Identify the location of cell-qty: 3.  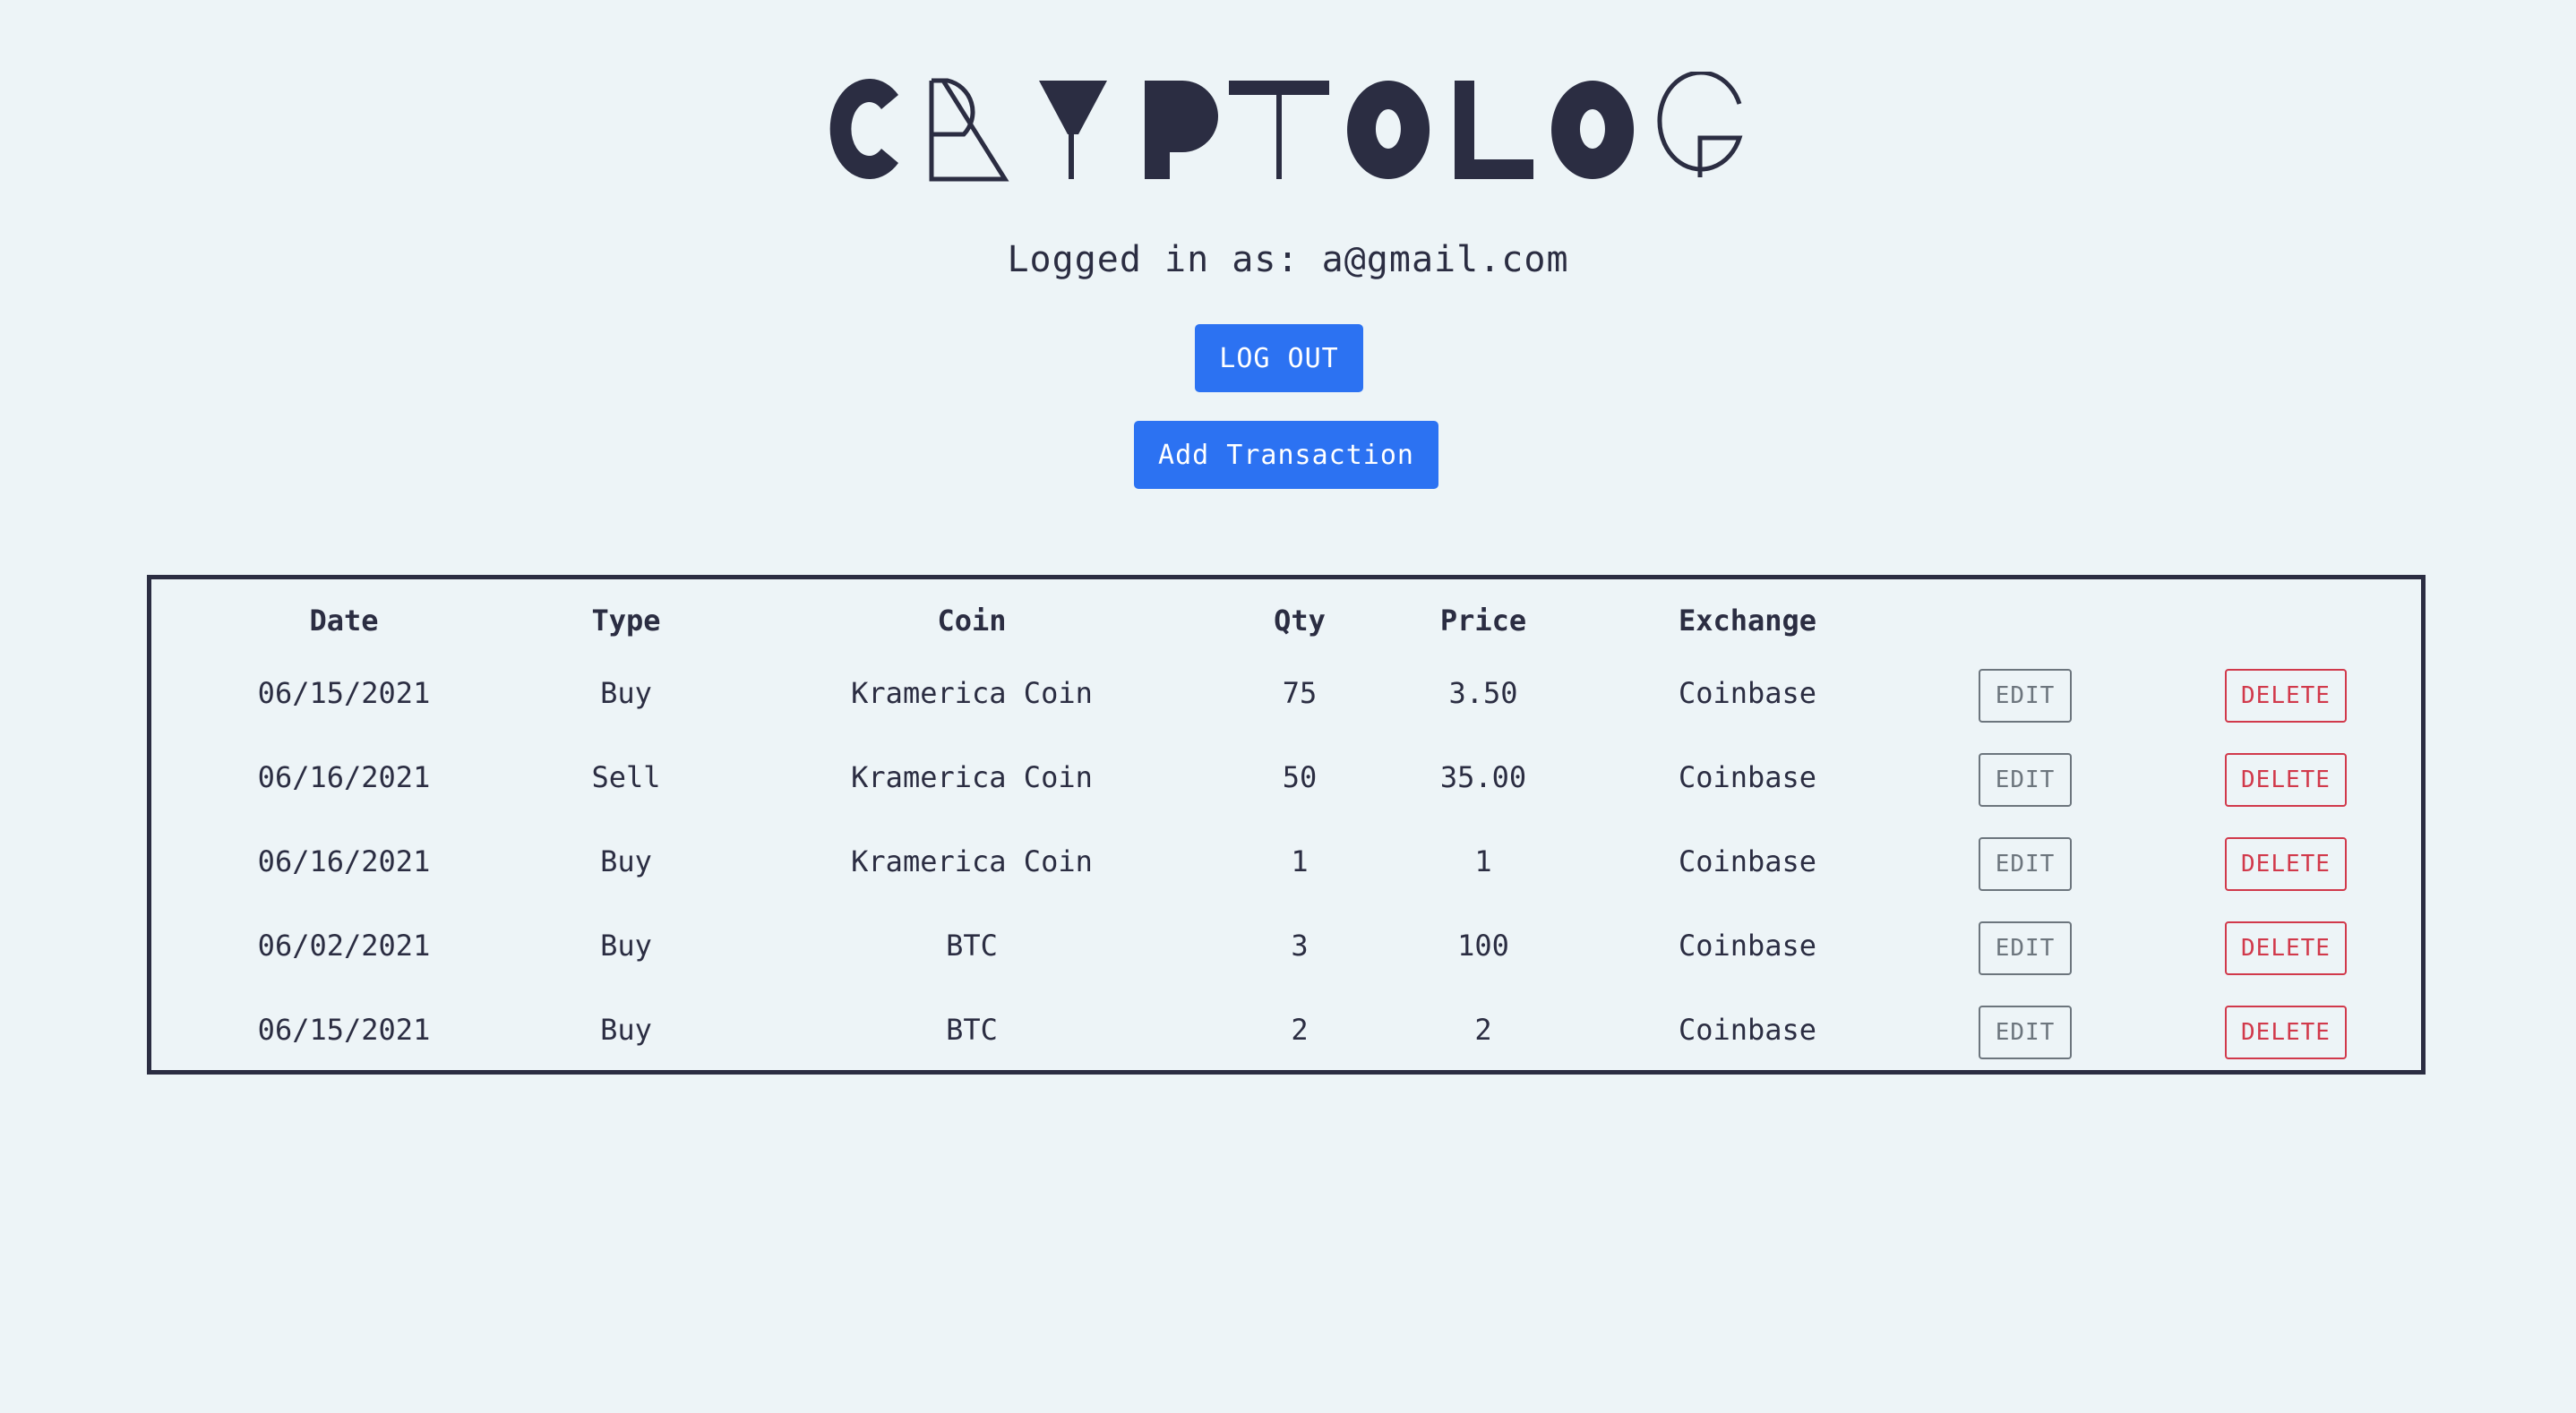
(1300, 946).